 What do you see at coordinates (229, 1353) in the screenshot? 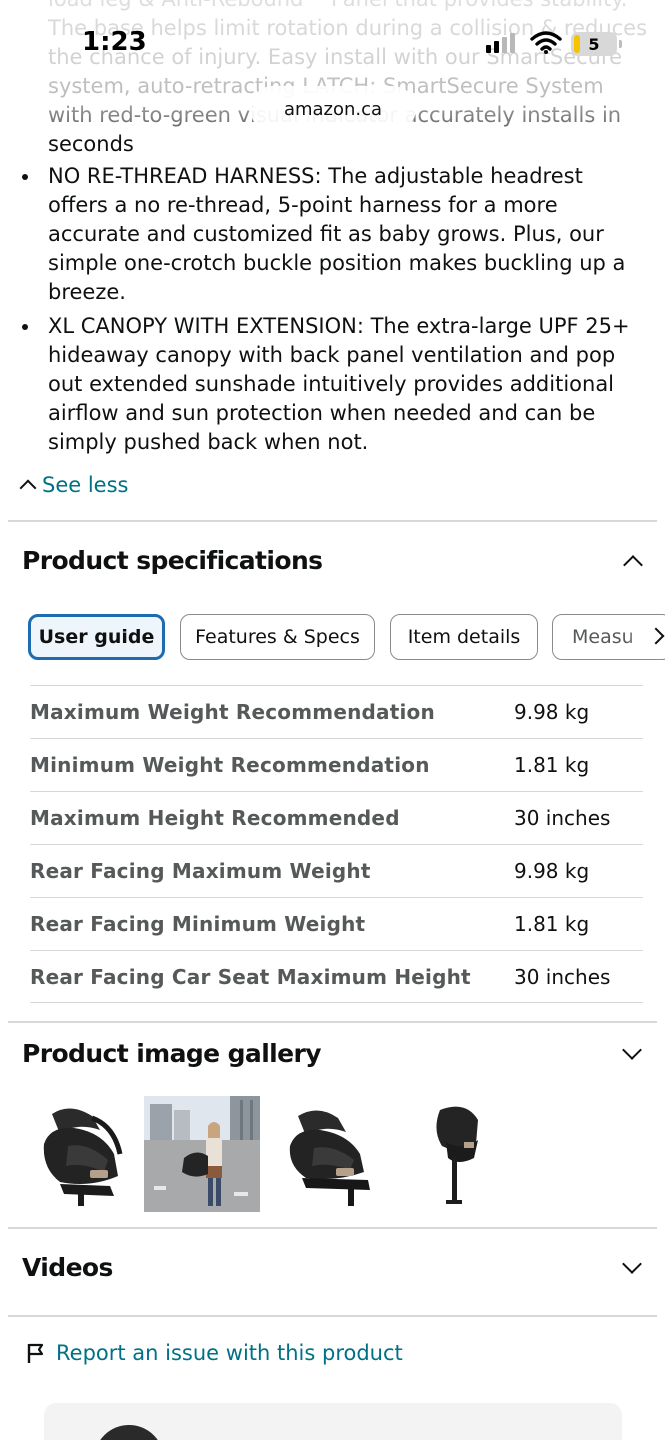
I see `report-label: Report an issue with this product` at bounding box center [229, 1353].